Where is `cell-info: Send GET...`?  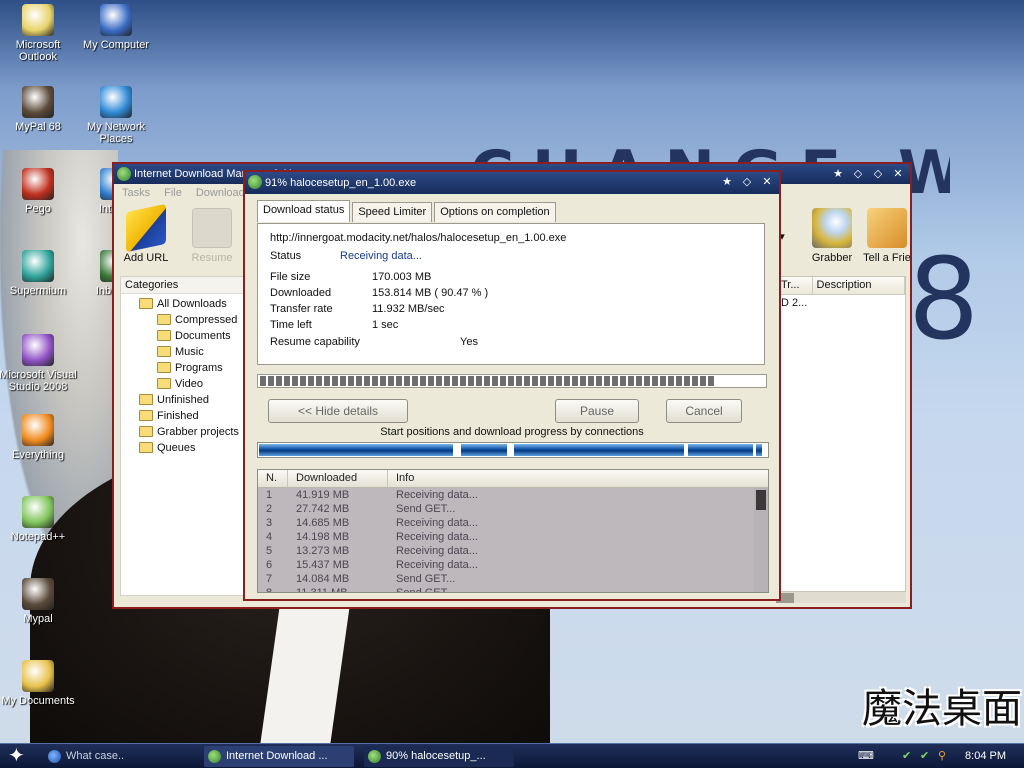
cell-info: Send GET... is located at coordinates (426, 590).